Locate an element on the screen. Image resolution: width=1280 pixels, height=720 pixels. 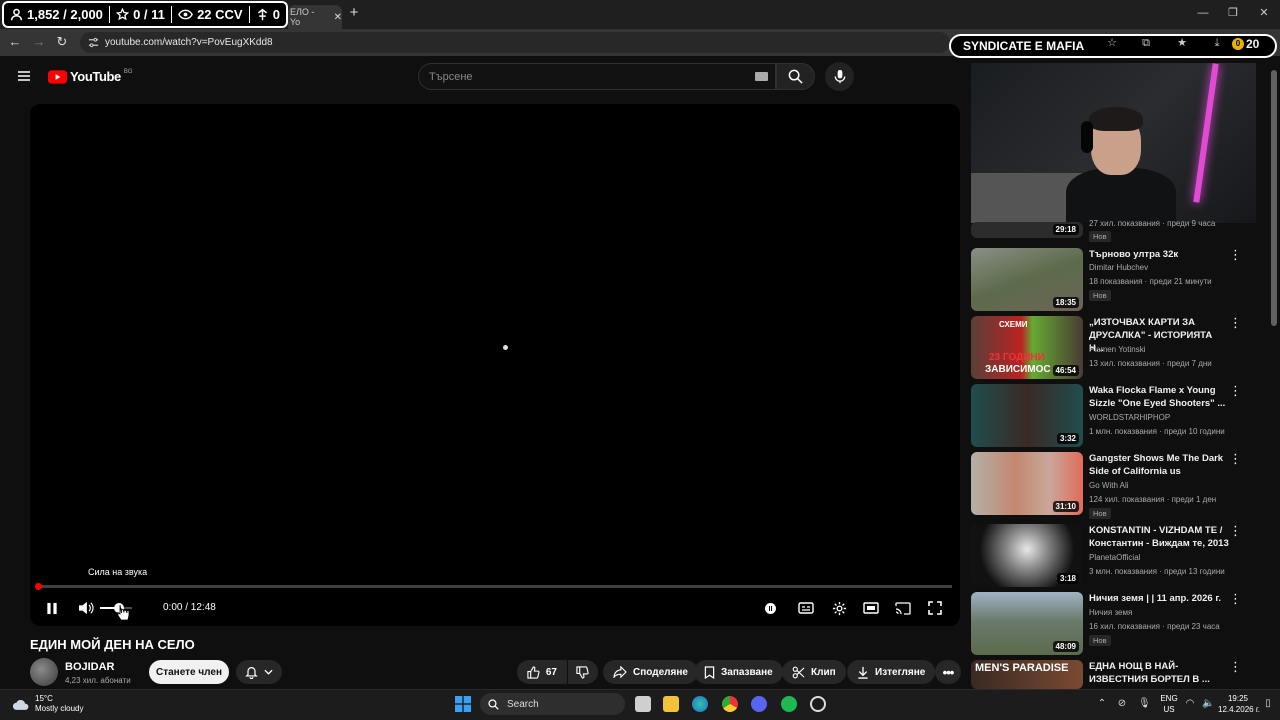
channel-name: Ничия земя is located at coordinates (1110, 612).